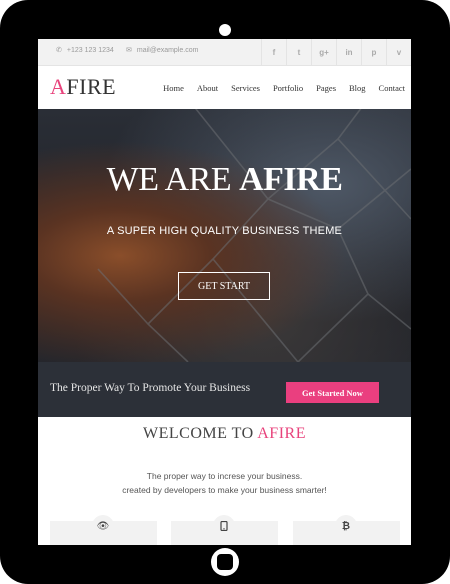 The height and width of the screenshot is (584, 450). I want to click on welcome-line-1: The proper way to increse your business., so click(224, 476).